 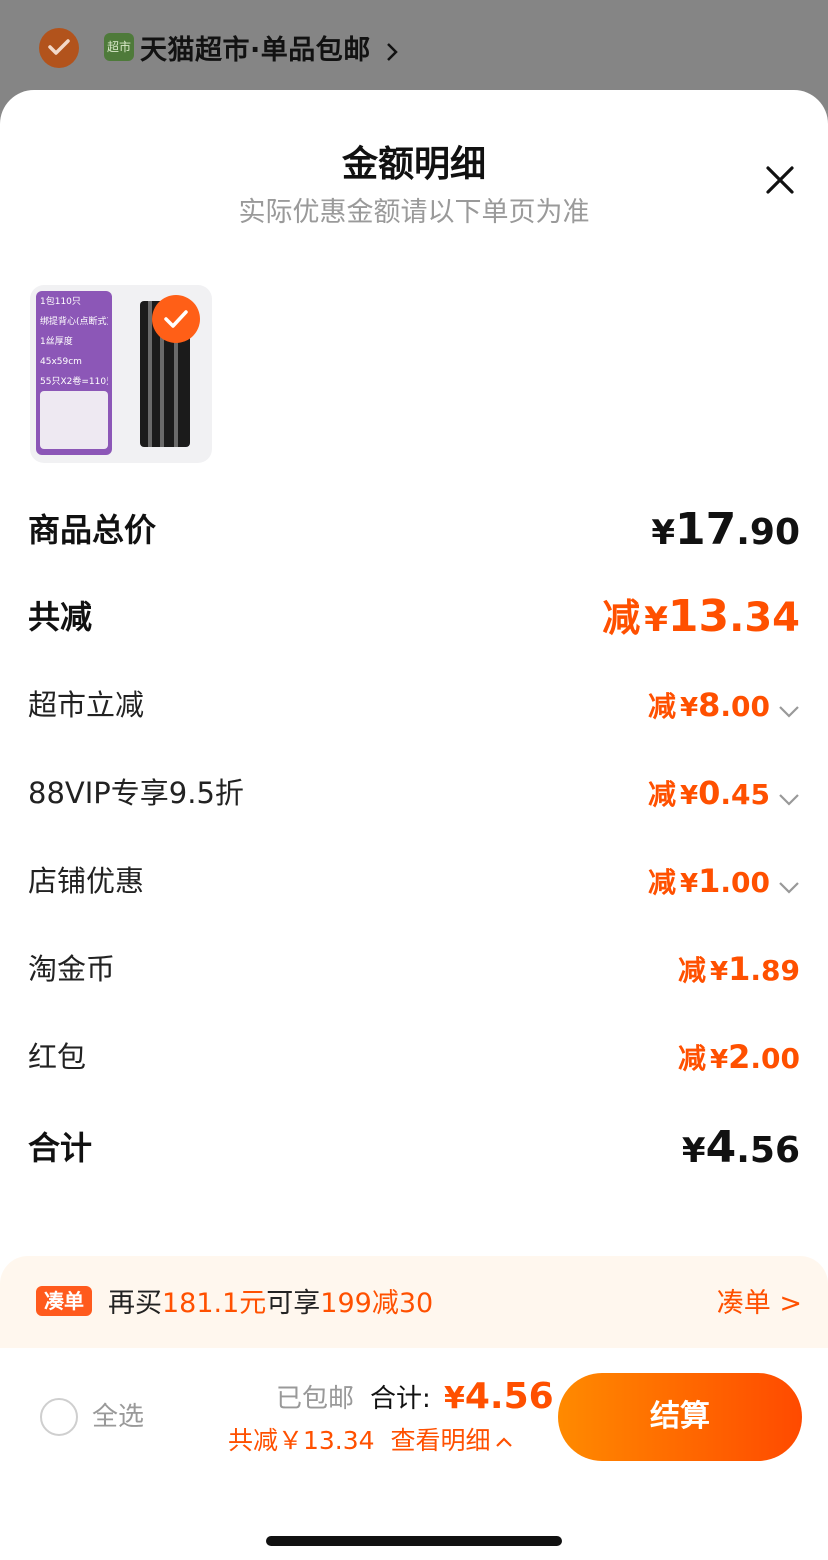 What do you see at coordinates (74, 382) in the screenshot?
I see `product-spec-line: 55只X2卷=110只` at bounding box center [74, 382].